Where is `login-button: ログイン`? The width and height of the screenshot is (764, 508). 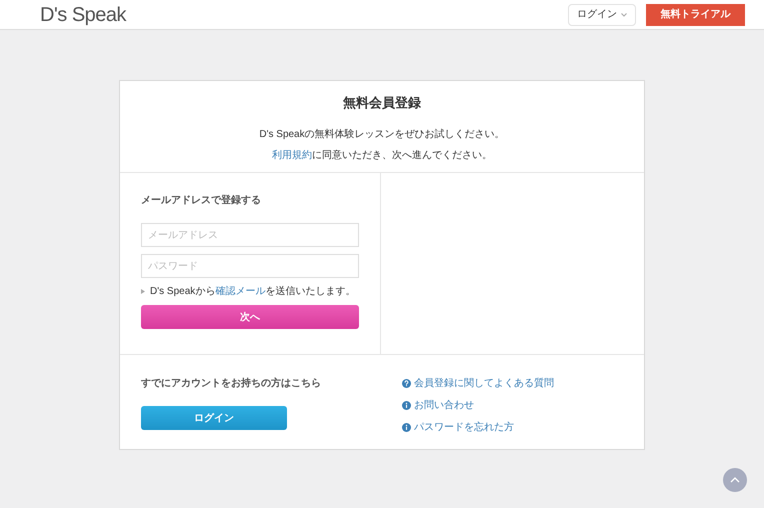
login-button: ログイン is located at coordinates (214, 418).